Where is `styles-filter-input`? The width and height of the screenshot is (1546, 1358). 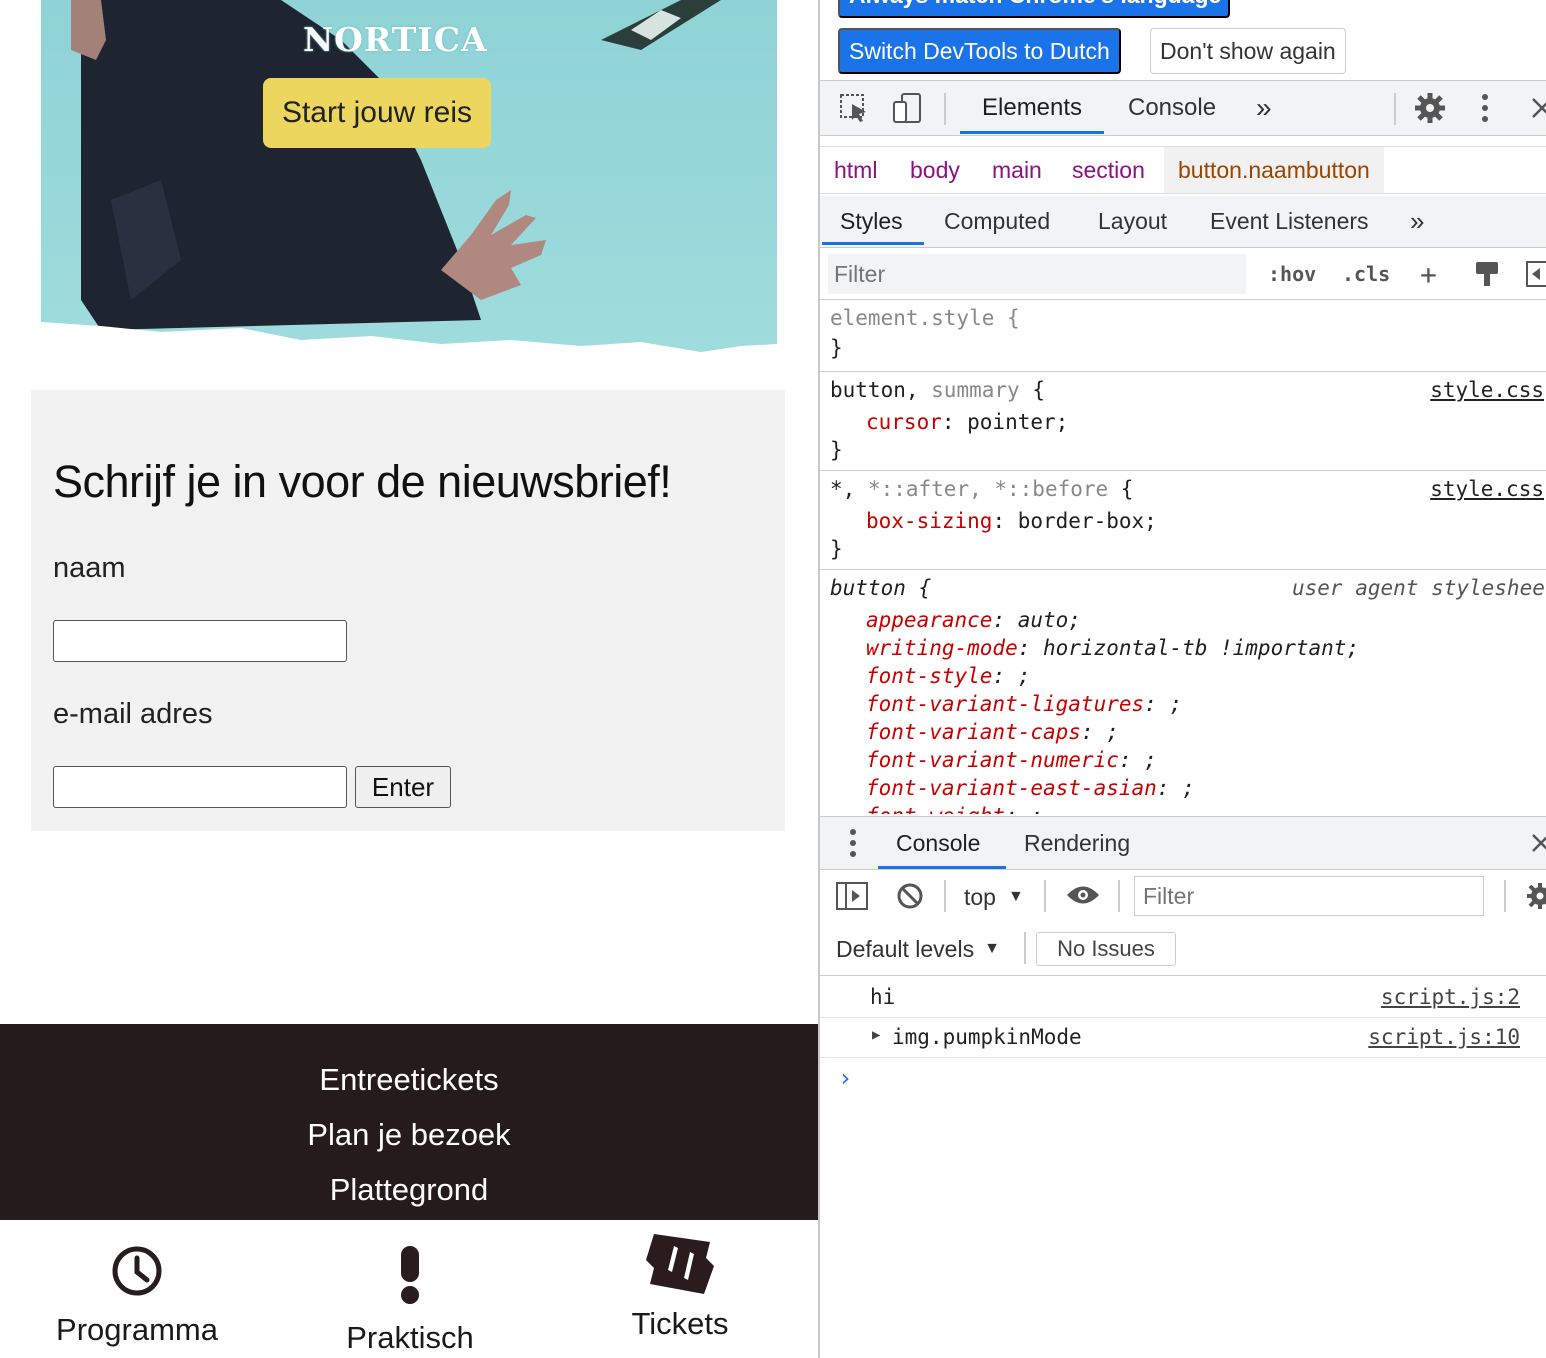
styles-filter-input is located at coordinates (1037, 274).